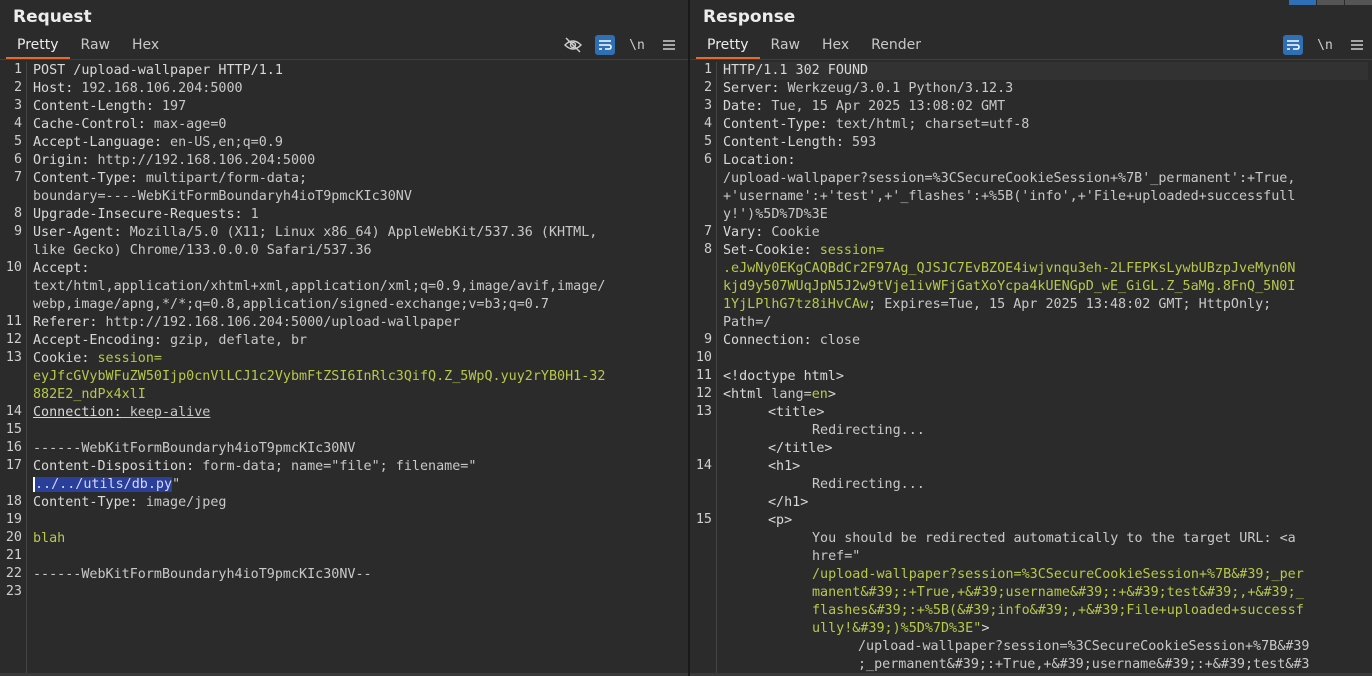 The height and width of the screenshot is (676, 1372). I want to click on code-line: Path=/, so click(747, 322).